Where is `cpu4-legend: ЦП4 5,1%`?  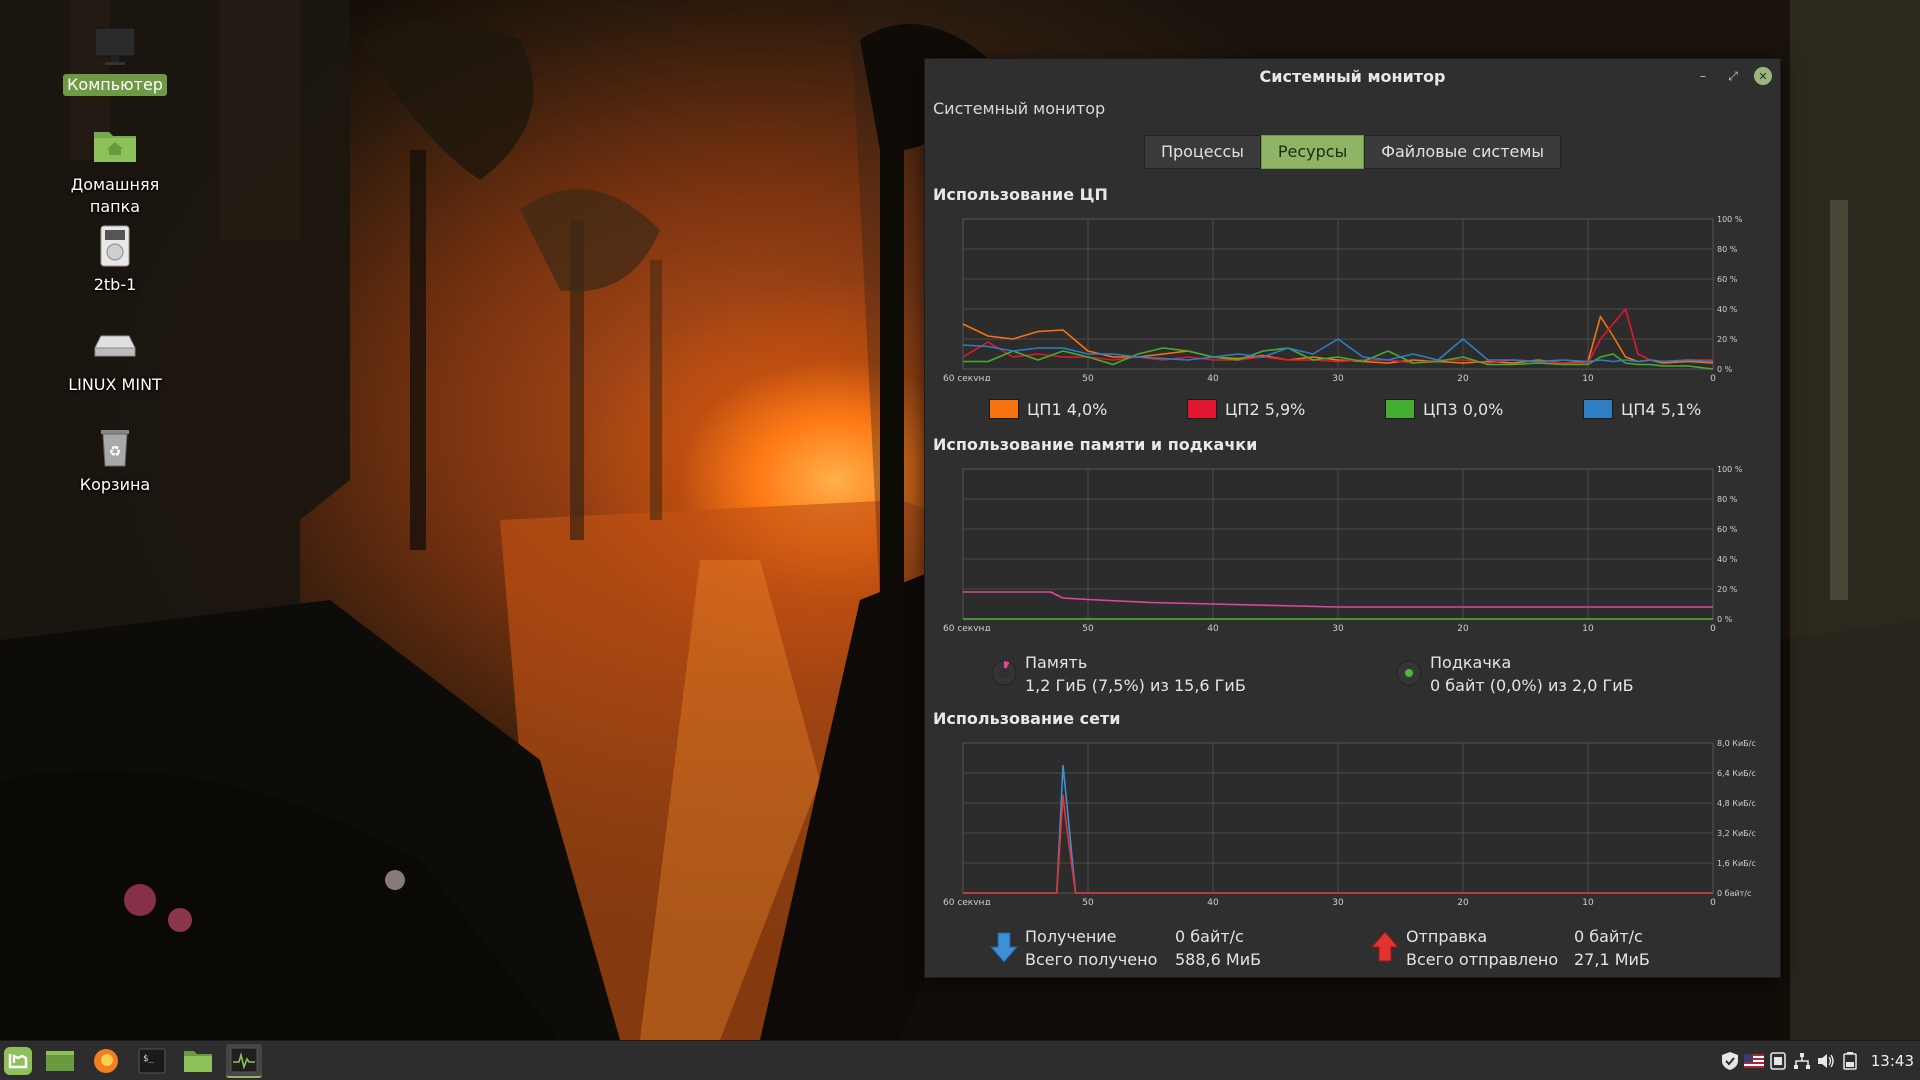
cpu4-legend: ЦП4 5,1% is located at coordinates (1642, 409).